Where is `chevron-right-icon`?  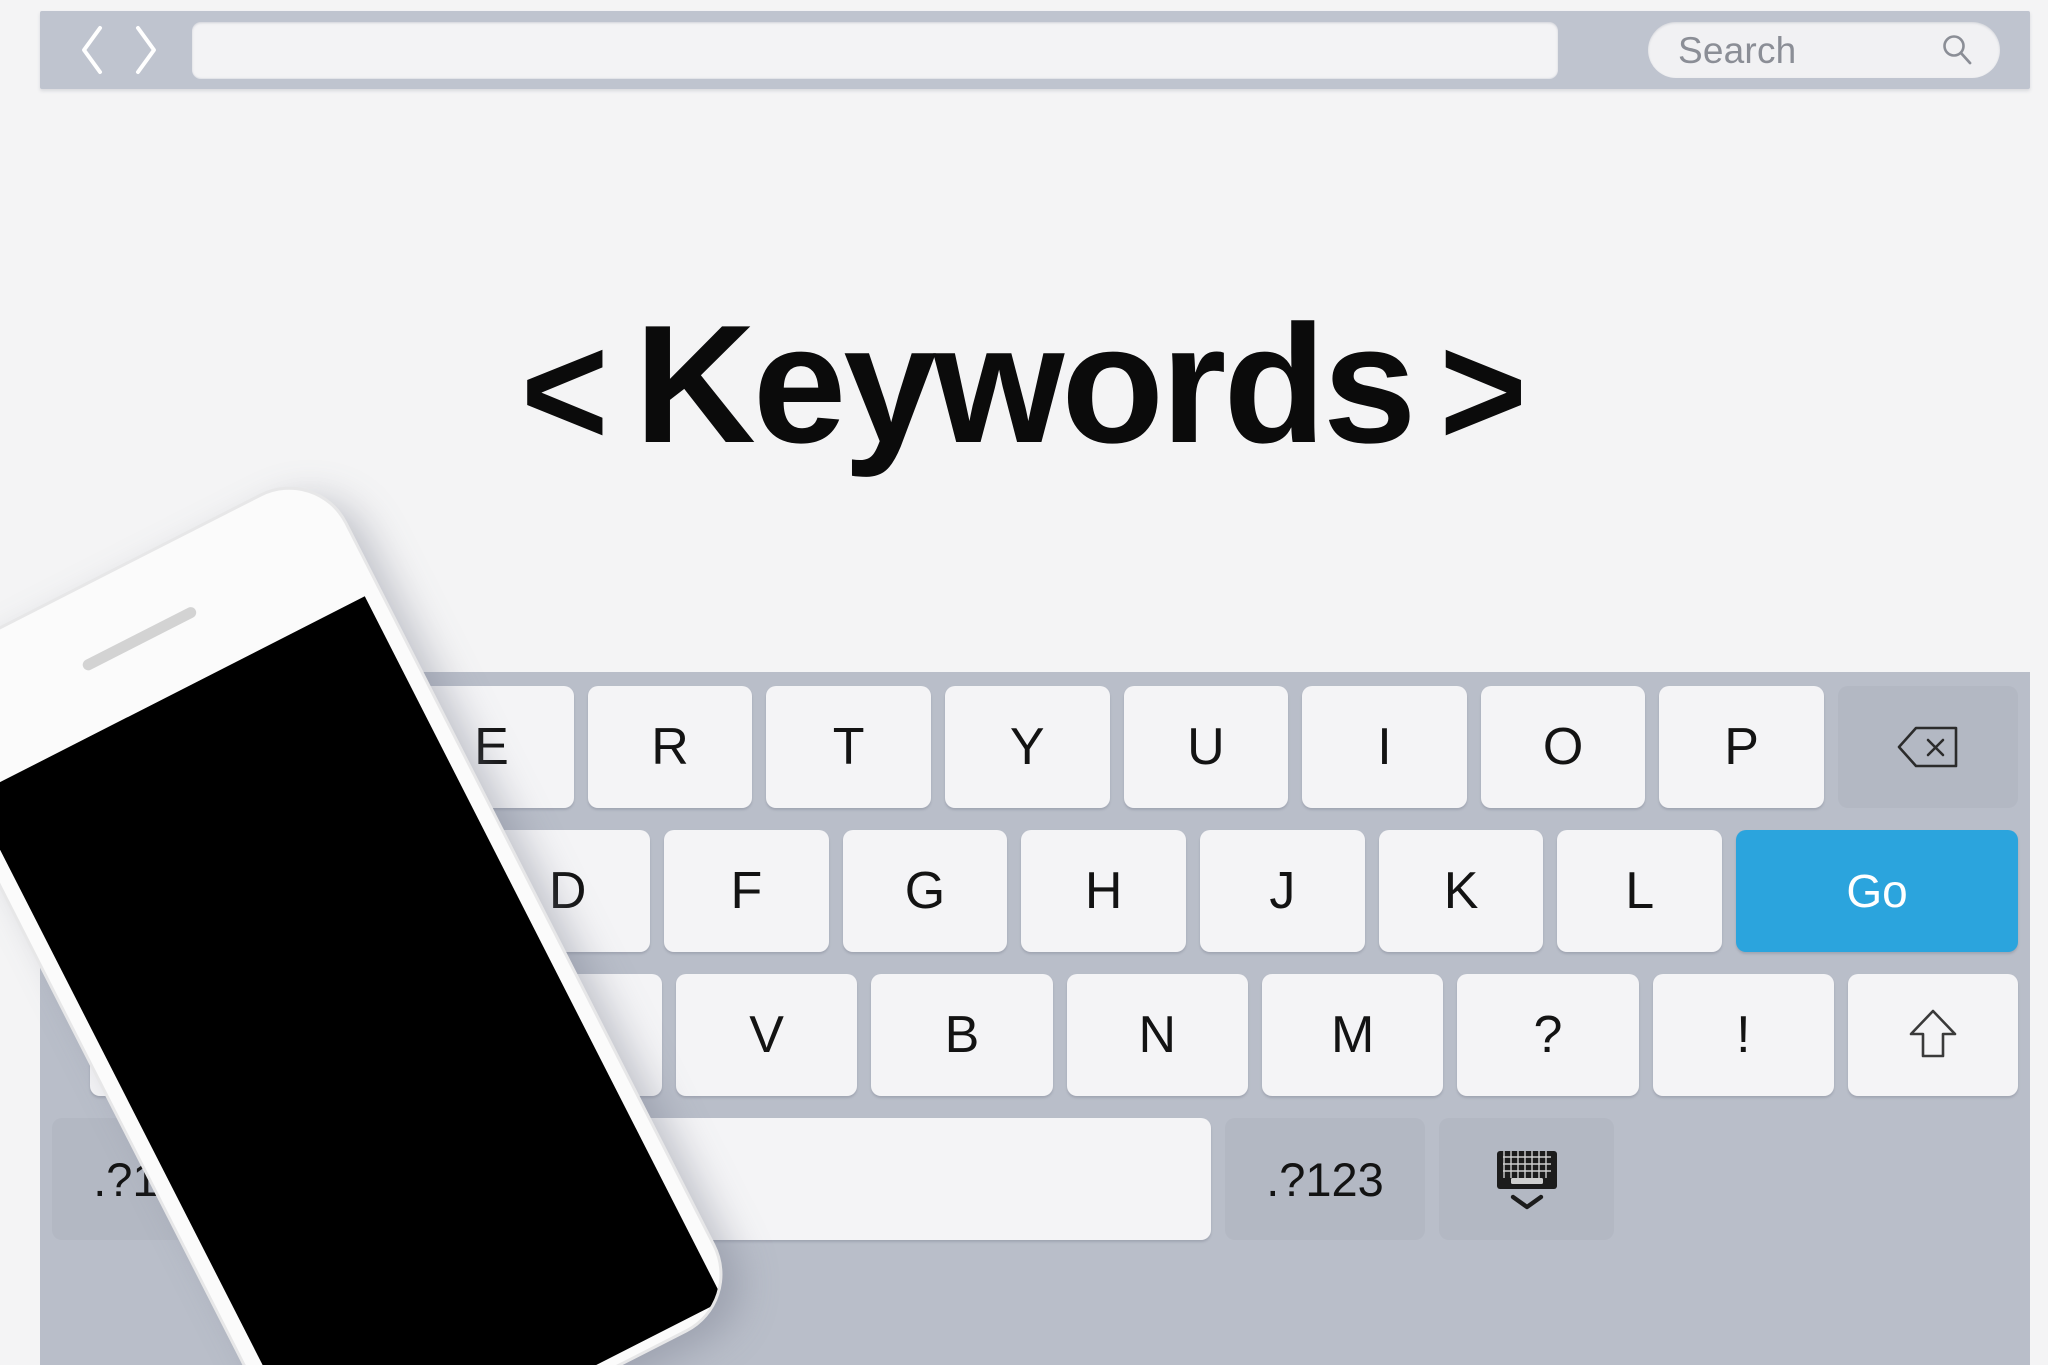 chevron-right-icon is located at coordinates (146, 50).